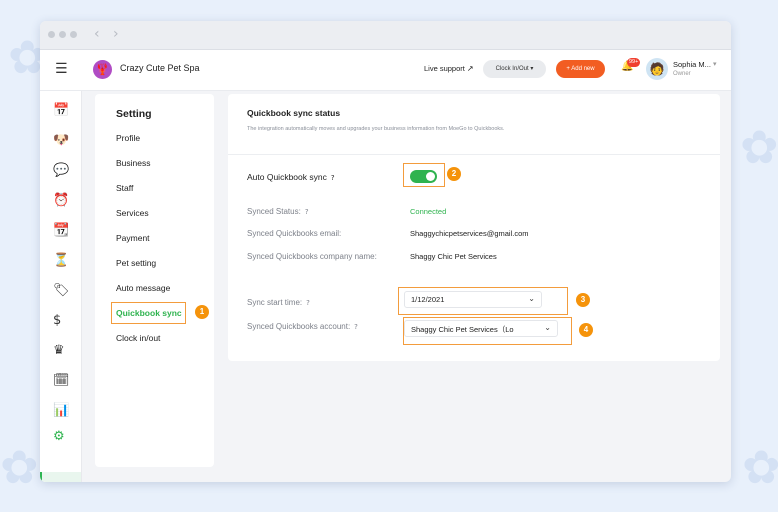 The height and width of the screenshot is (512, 778). I want to click on settings-item-pet-setting: Pet setting, so click(136, 263).